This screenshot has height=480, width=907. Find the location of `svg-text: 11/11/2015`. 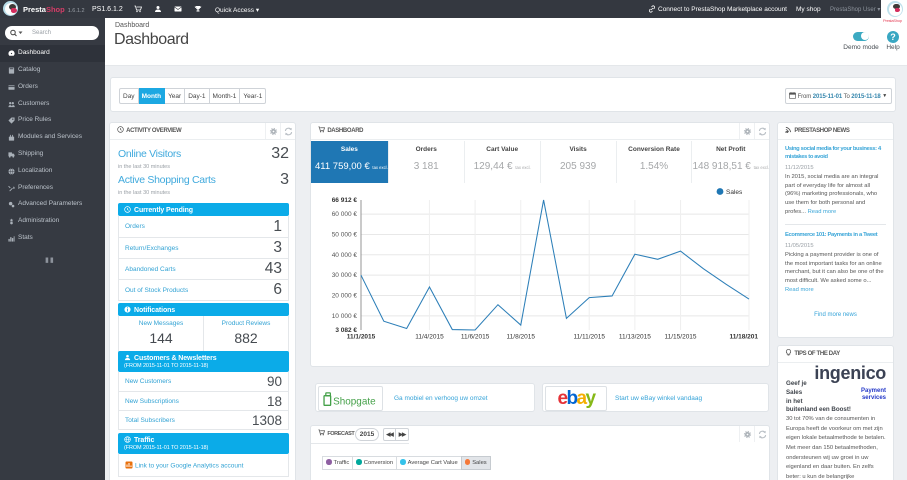

svg-text: 11/11/2015 is located at coordinates (589, 337).